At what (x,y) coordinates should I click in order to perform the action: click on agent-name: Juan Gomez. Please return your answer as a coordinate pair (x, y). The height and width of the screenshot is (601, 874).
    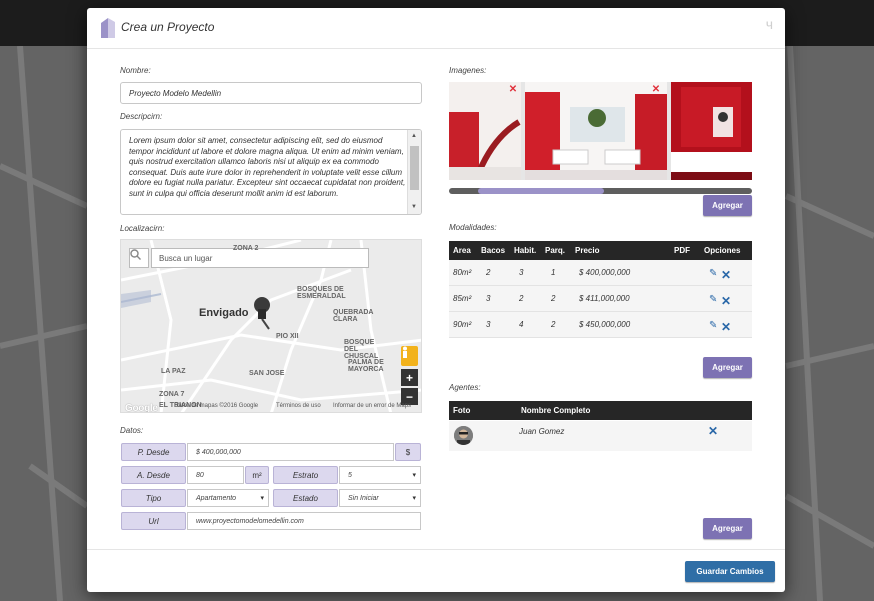
    Looking at the image, I should click on (542, 431).